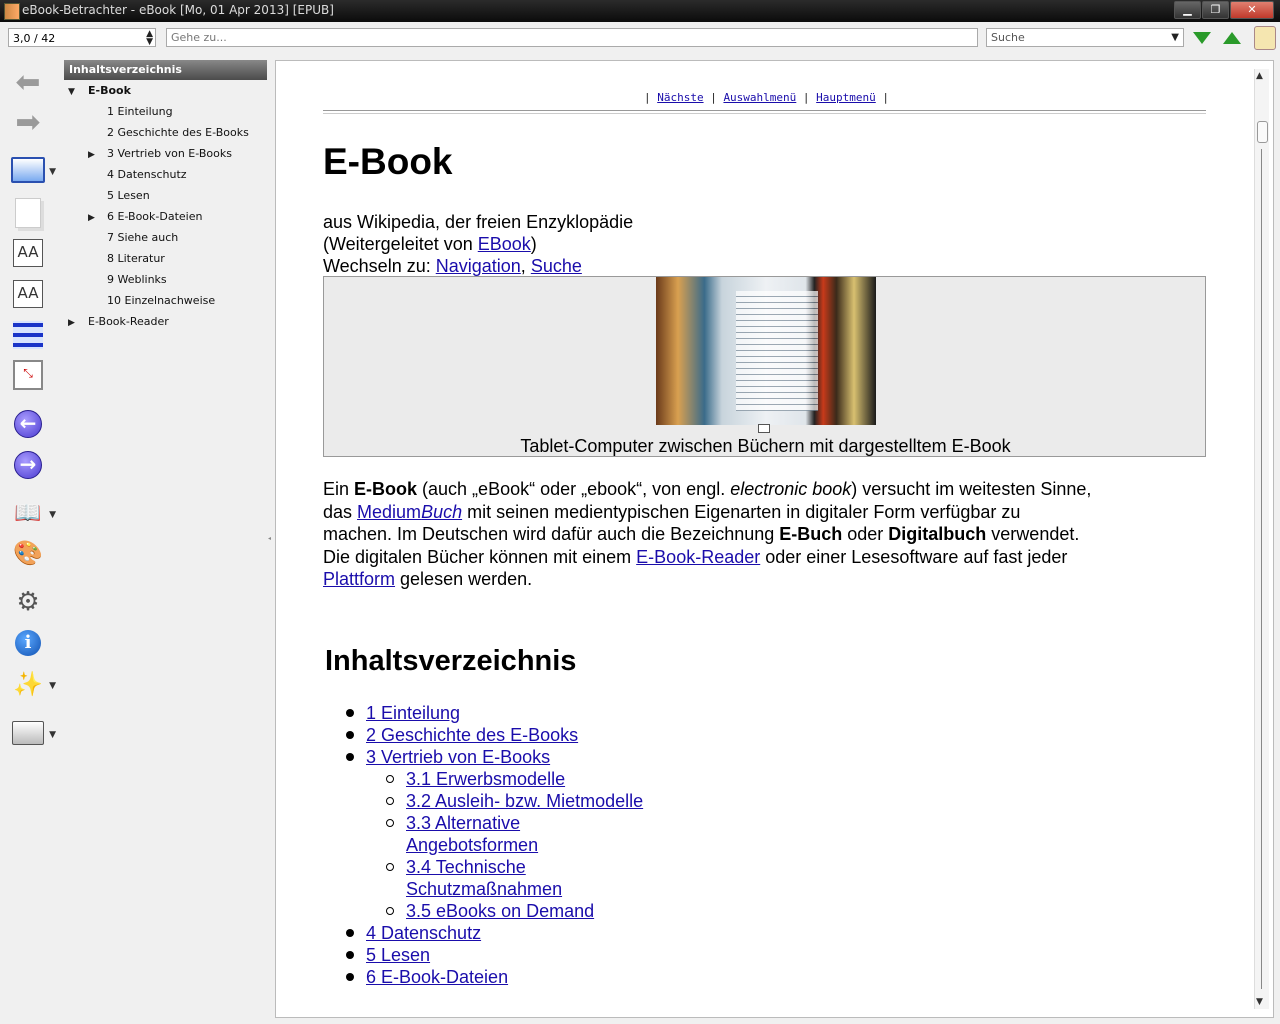 This screenshot has width=1280, height=1024. What do you see at coordinates (28, 213) in the screenshot?
I see `pages-button` at bounding box center [28, 213].